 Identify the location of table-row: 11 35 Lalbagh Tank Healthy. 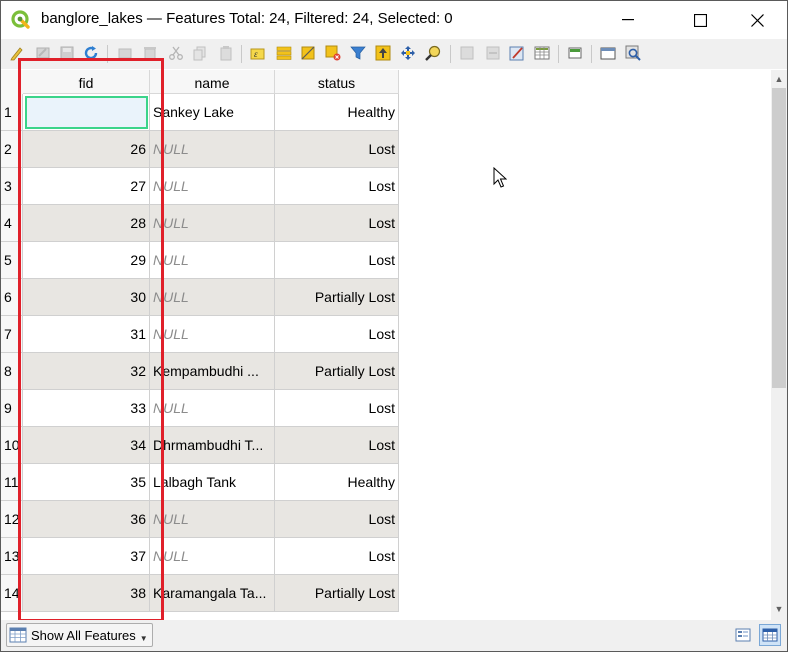
(200, 482).